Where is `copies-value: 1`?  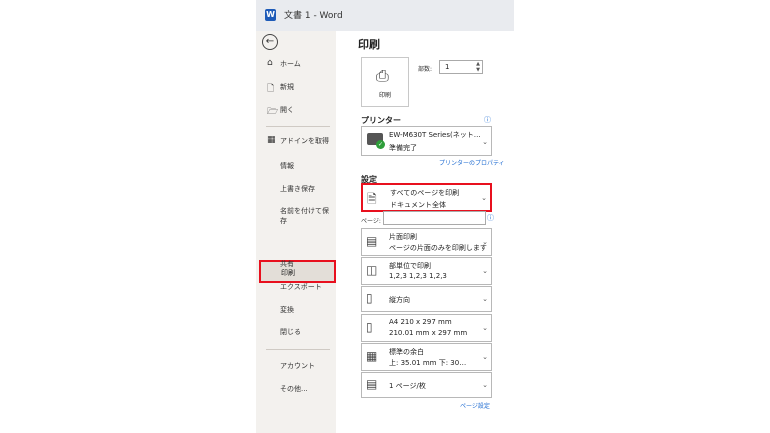 copies-value: 1 is located at coordinates (447, 67).